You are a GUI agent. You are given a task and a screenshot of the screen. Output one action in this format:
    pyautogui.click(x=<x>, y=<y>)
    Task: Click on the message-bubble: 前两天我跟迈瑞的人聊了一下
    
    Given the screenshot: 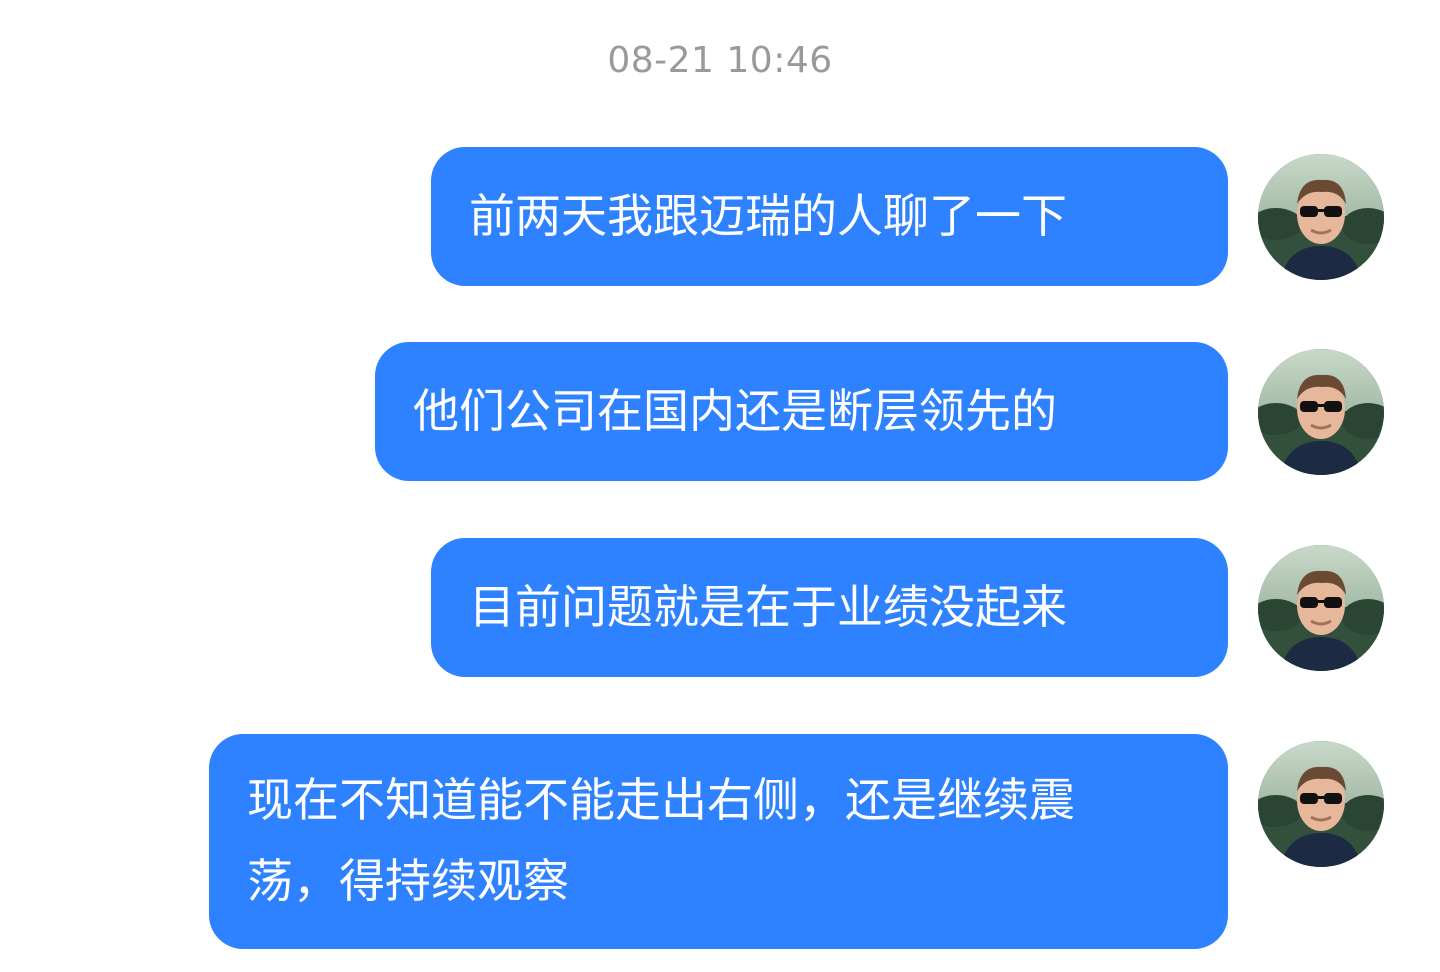 What is the action you would take?
    pyautogui.click(x=829, y=216)
    